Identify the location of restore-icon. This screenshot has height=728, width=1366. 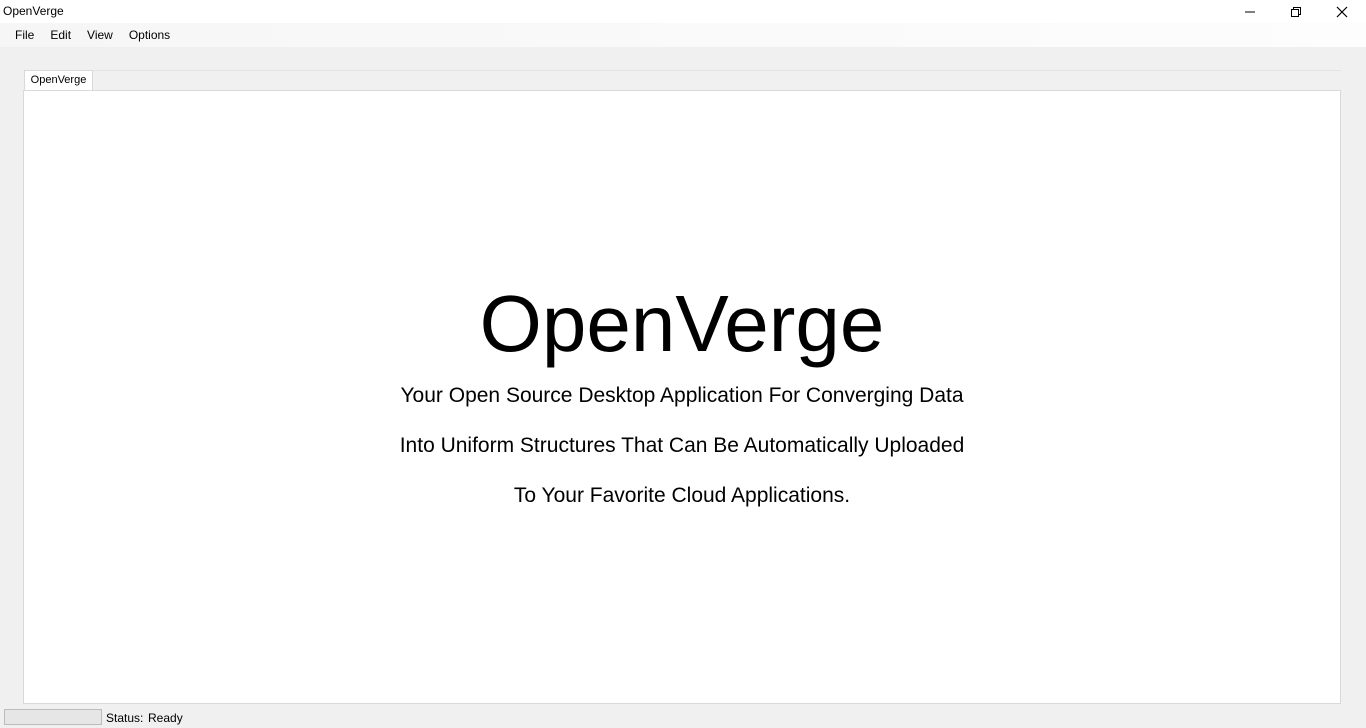
(1296, 11).